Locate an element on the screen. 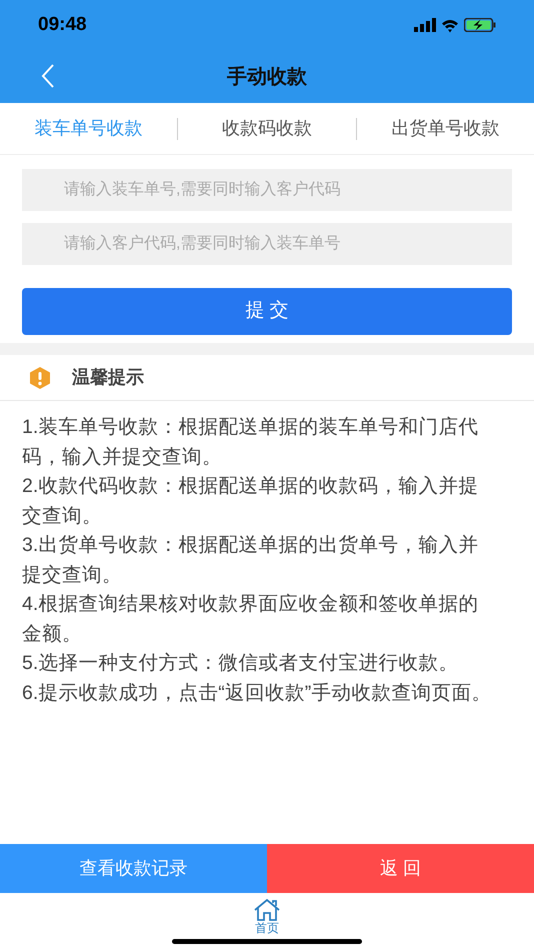 The image size is (534, 950). submit-button: 提 交 is located at coordinates (267, 311).